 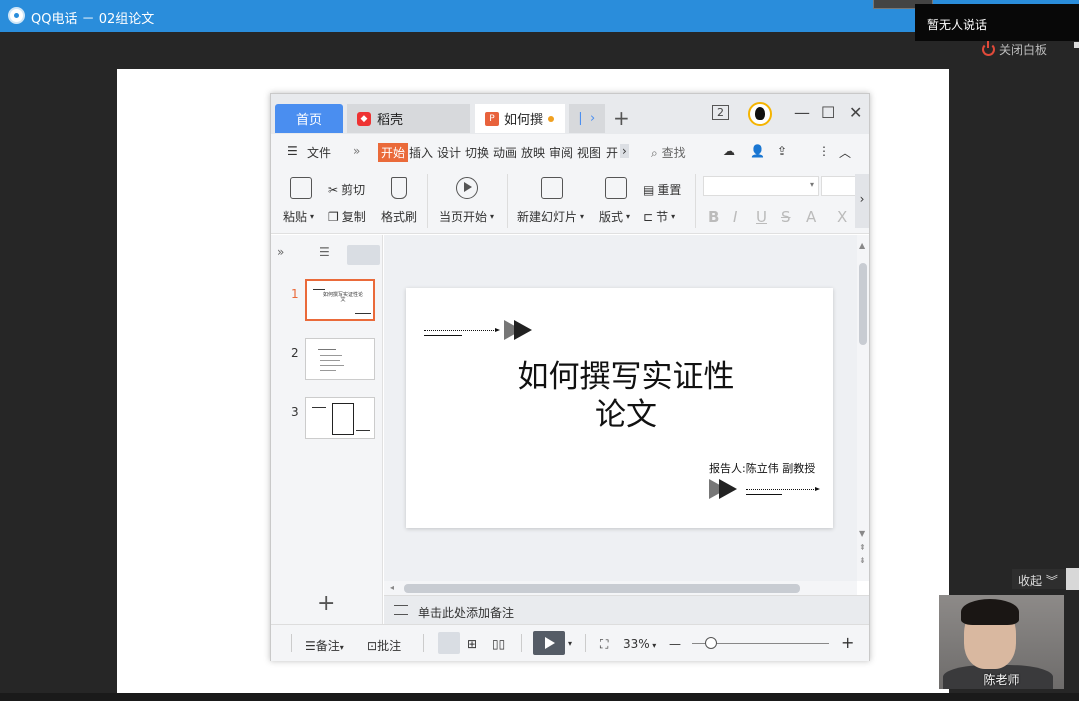 I want to click on reading-view-icon: ▯▯, so click(x=498, y=644).